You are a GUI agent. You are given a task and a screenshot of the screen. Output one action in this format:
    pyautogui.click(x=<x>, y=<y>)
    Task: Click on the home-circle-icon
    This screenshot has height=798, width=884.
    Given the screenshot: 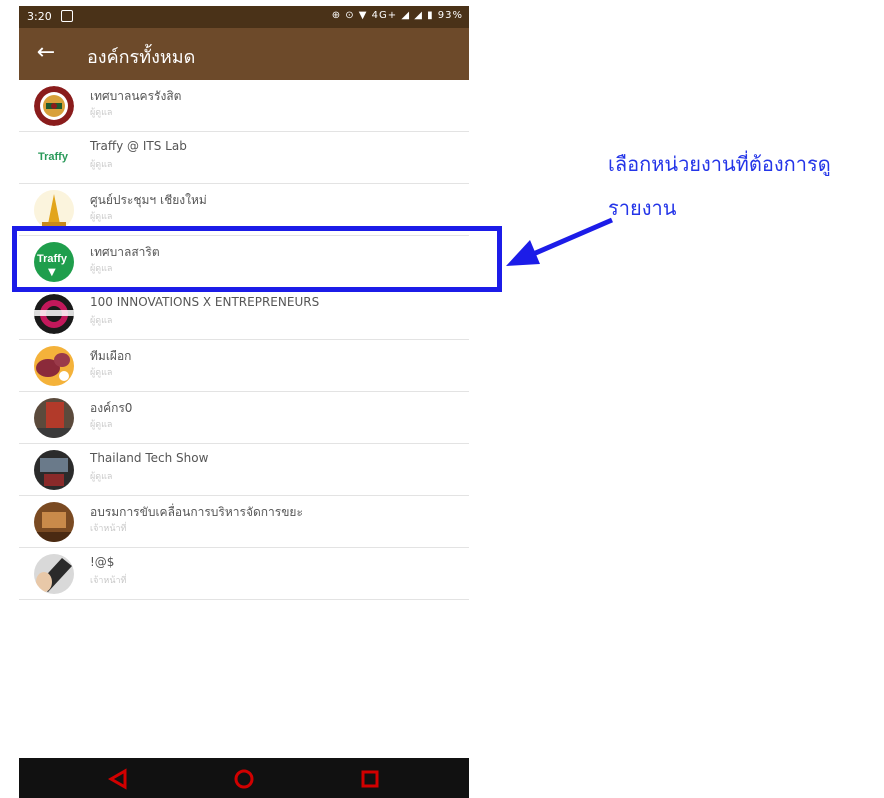 What is the action you would take?
    pyautogui.click(x=244, y=779)
    